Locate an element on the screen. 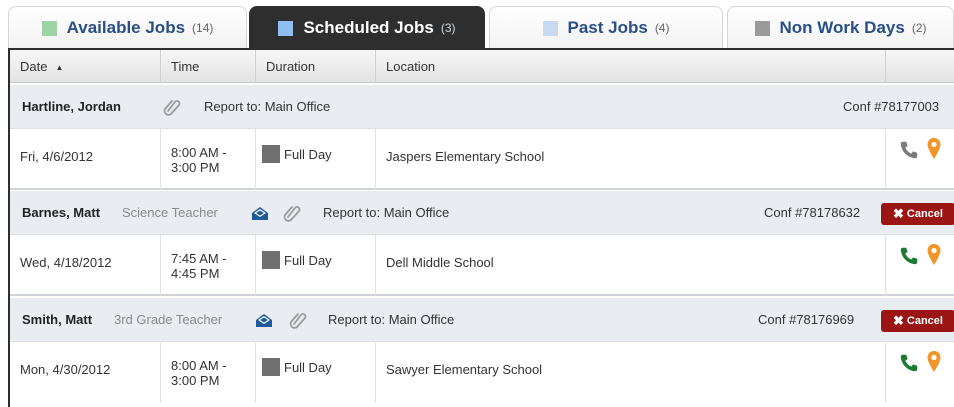 The height and width of the screenshot is (407, 954). date-cell: Mon, 4/30/2012 is located at coordinates (85, 372).